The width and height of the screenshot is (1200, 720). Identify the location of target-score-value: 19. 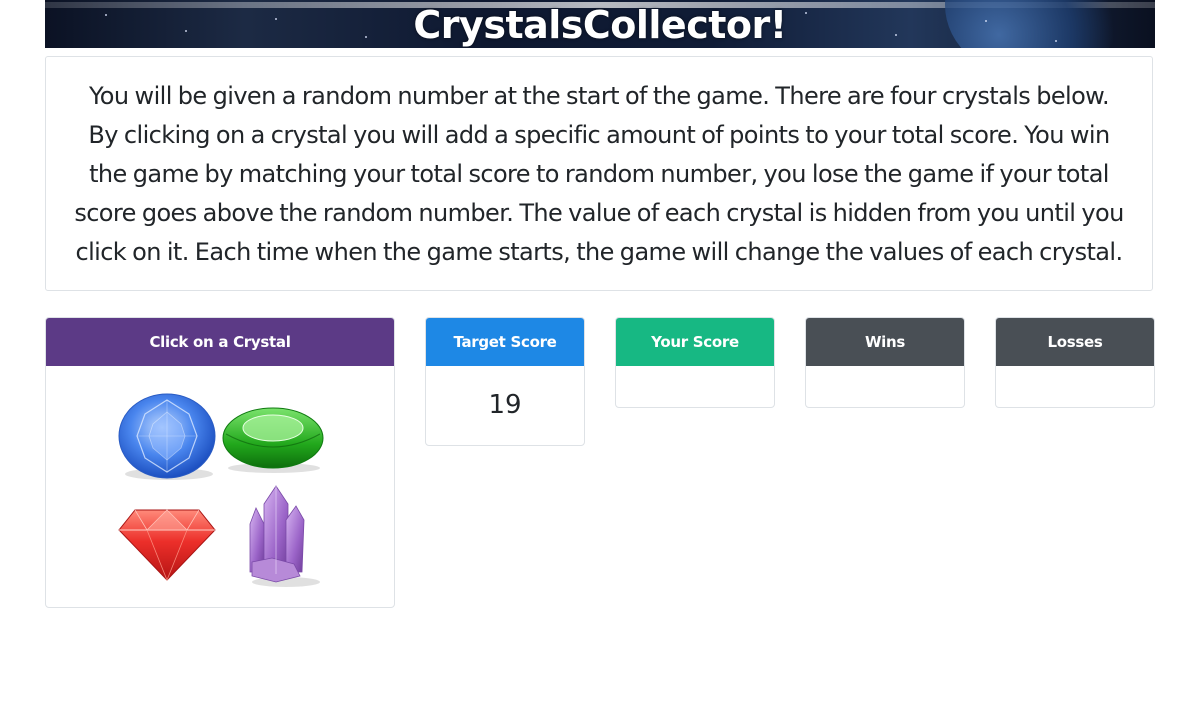
(505, 405).